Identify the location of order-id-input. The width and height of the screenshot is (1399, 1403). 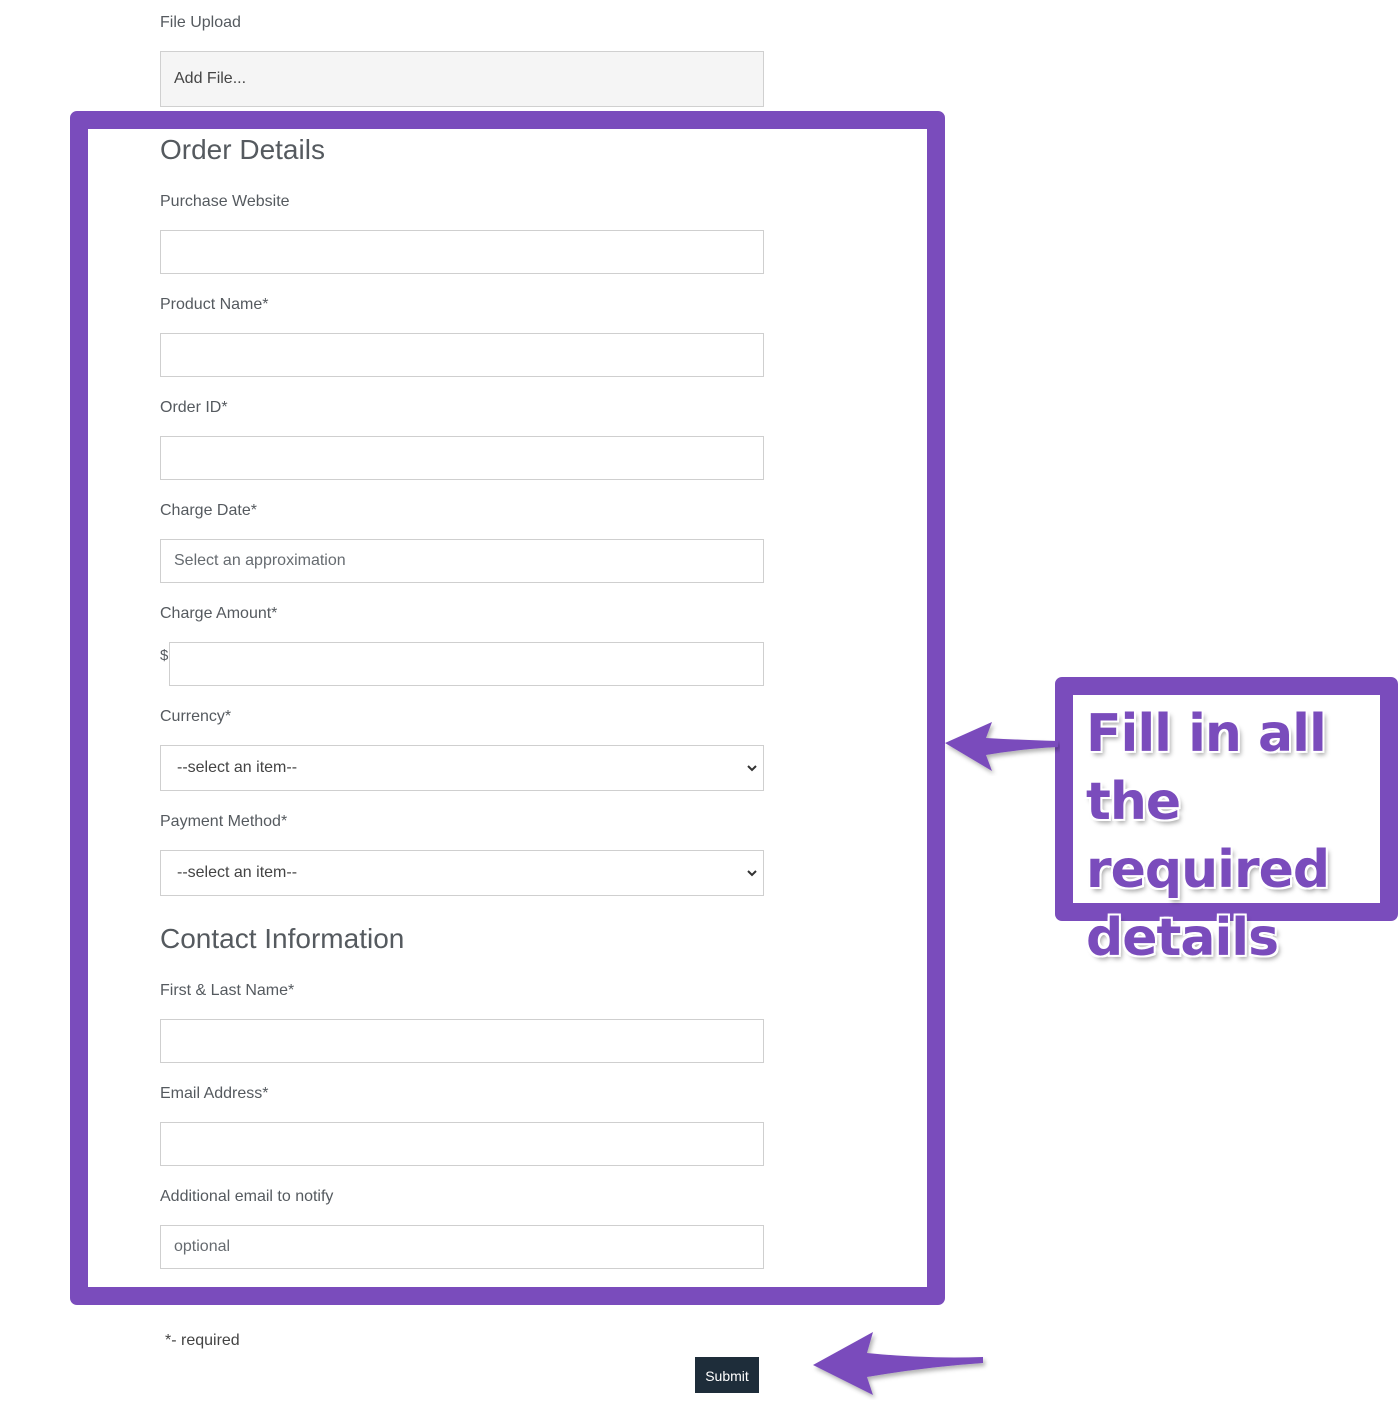
(462, 458).